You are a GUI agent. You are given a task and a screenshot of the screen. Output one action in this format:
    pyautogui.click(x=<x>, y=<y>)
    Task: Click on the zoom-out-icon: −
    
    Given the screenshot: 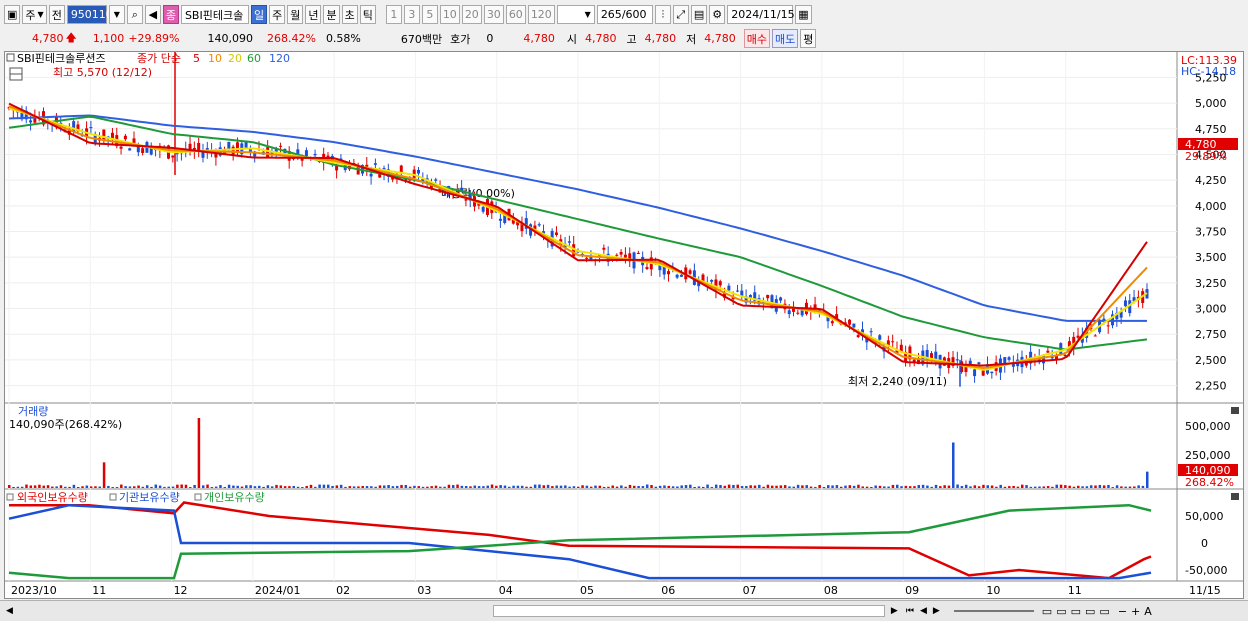 What is the action you would take?
    pyautogui.click(x=1122, y=611)
    